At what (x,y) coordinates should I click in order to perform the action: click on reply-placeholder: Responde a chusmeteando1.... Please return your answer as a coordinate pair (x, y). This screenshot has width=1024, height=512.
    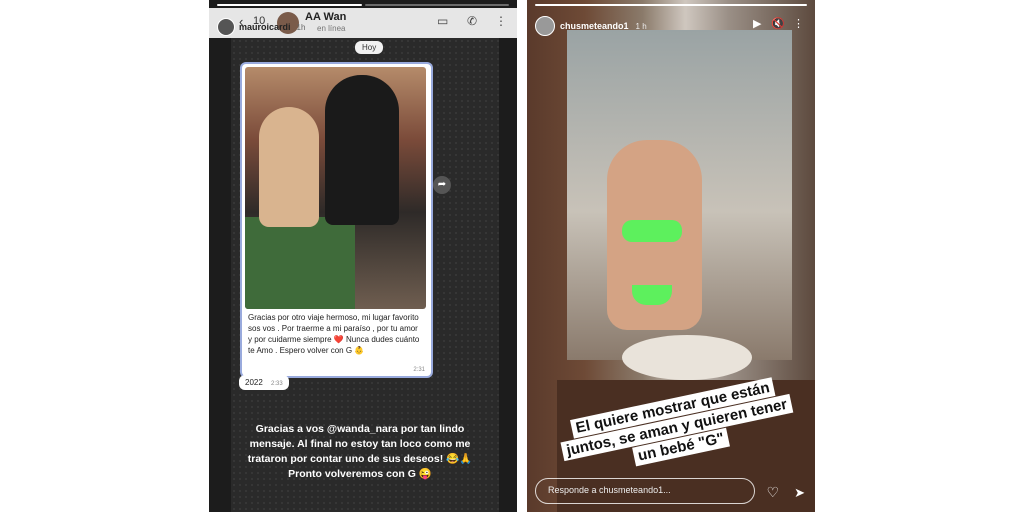
    Looking at the image, I should click on (609, 490).